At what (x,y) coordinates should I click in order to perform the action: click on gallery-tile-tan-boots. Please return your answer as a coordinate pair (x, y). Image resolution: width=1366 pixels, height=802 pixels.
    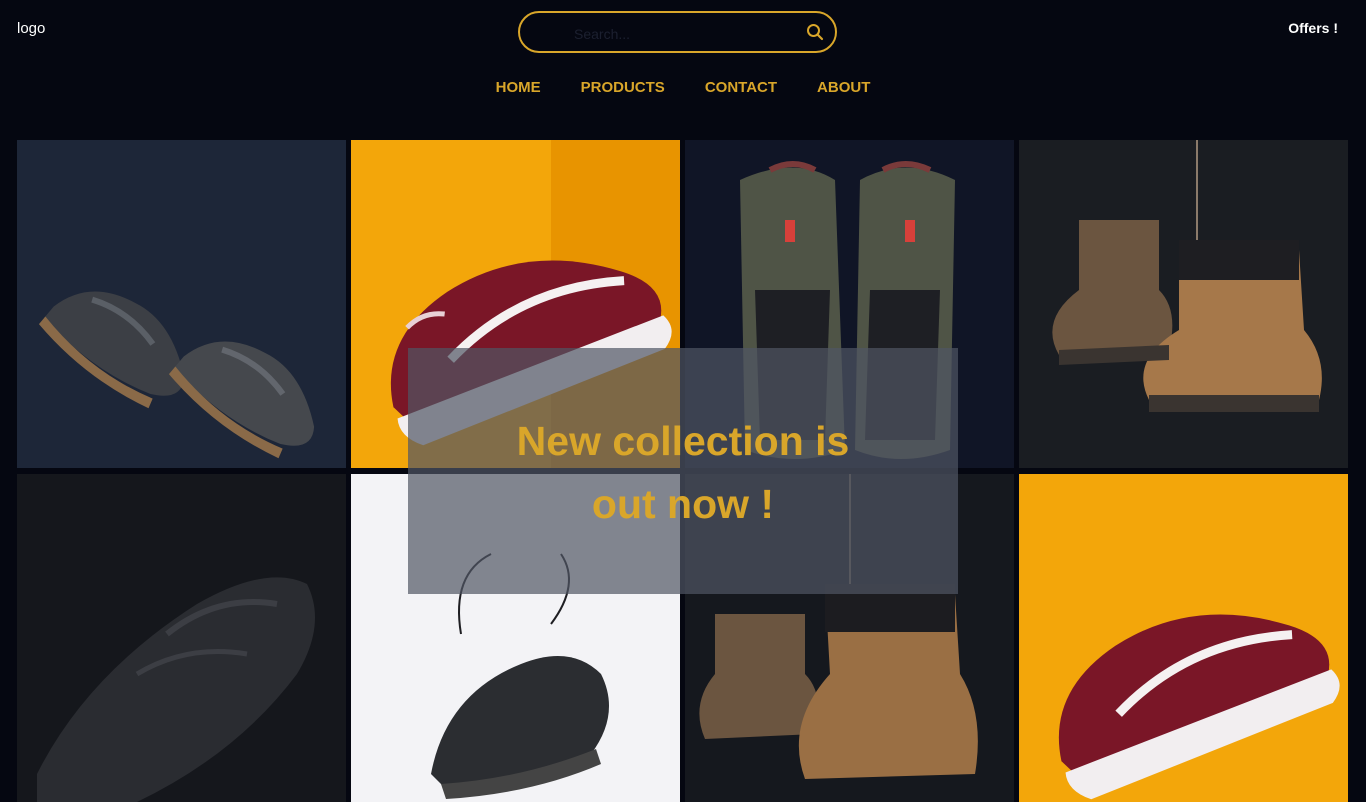
    Looking at the image, I should click on (1183, 304).